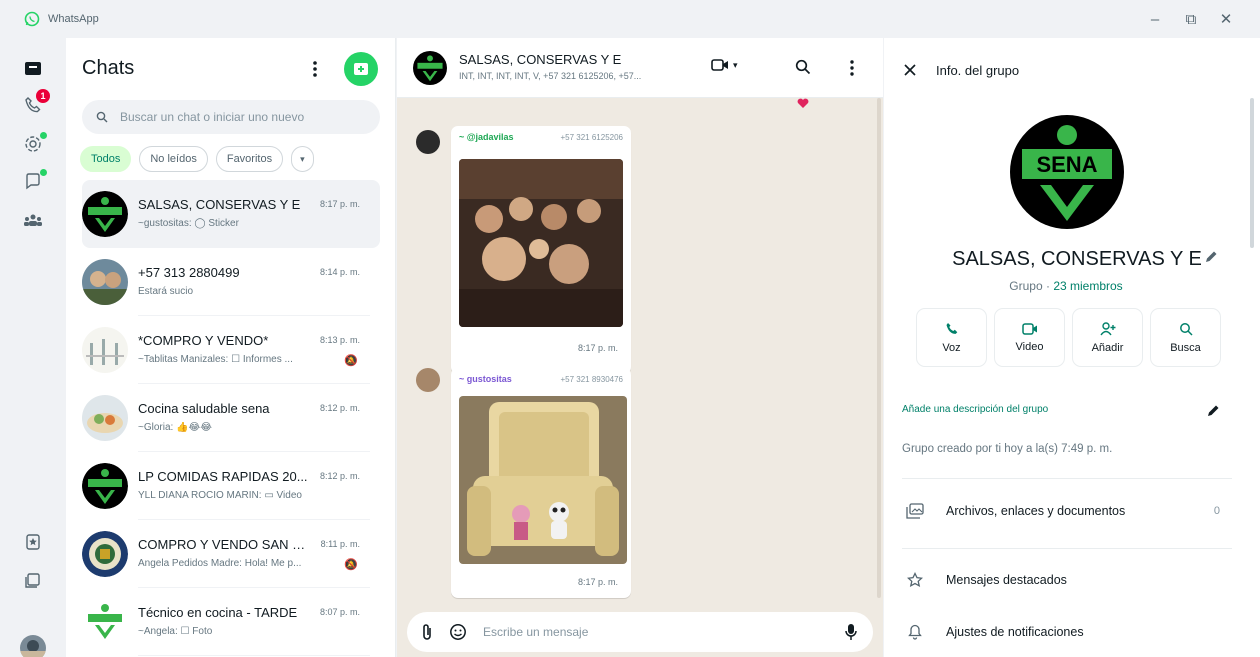 The width and height of the screenshot is (1260, 657). Describe the element at coordinates (302, 159) in the screenshot. I see `filter-more-button: ▾` at that location.